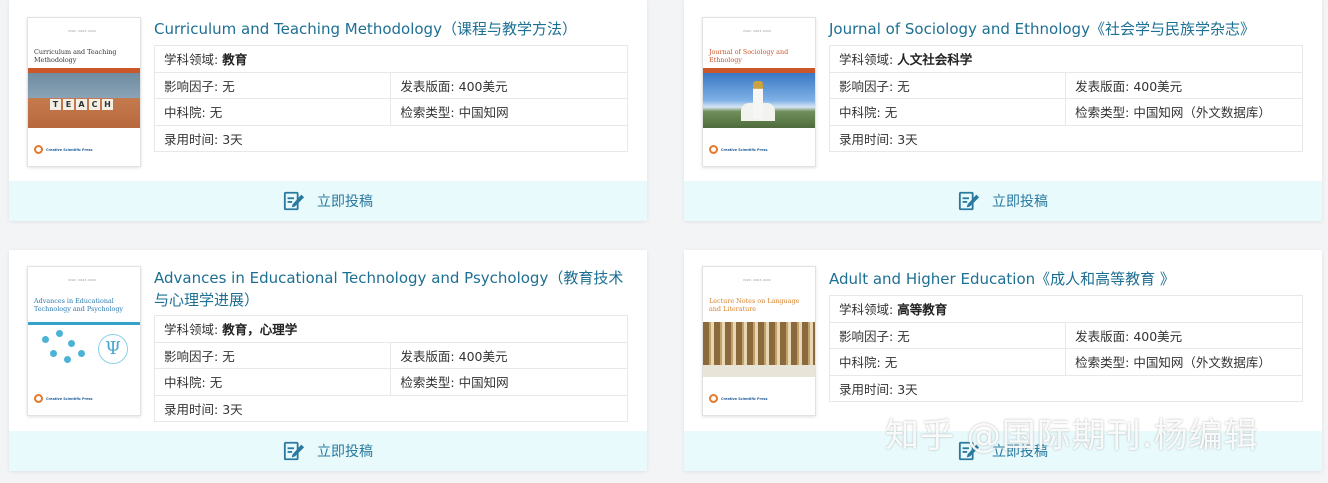 The image size is (1328, 483). I want to click on field-value: 教育, so click(235, 60).